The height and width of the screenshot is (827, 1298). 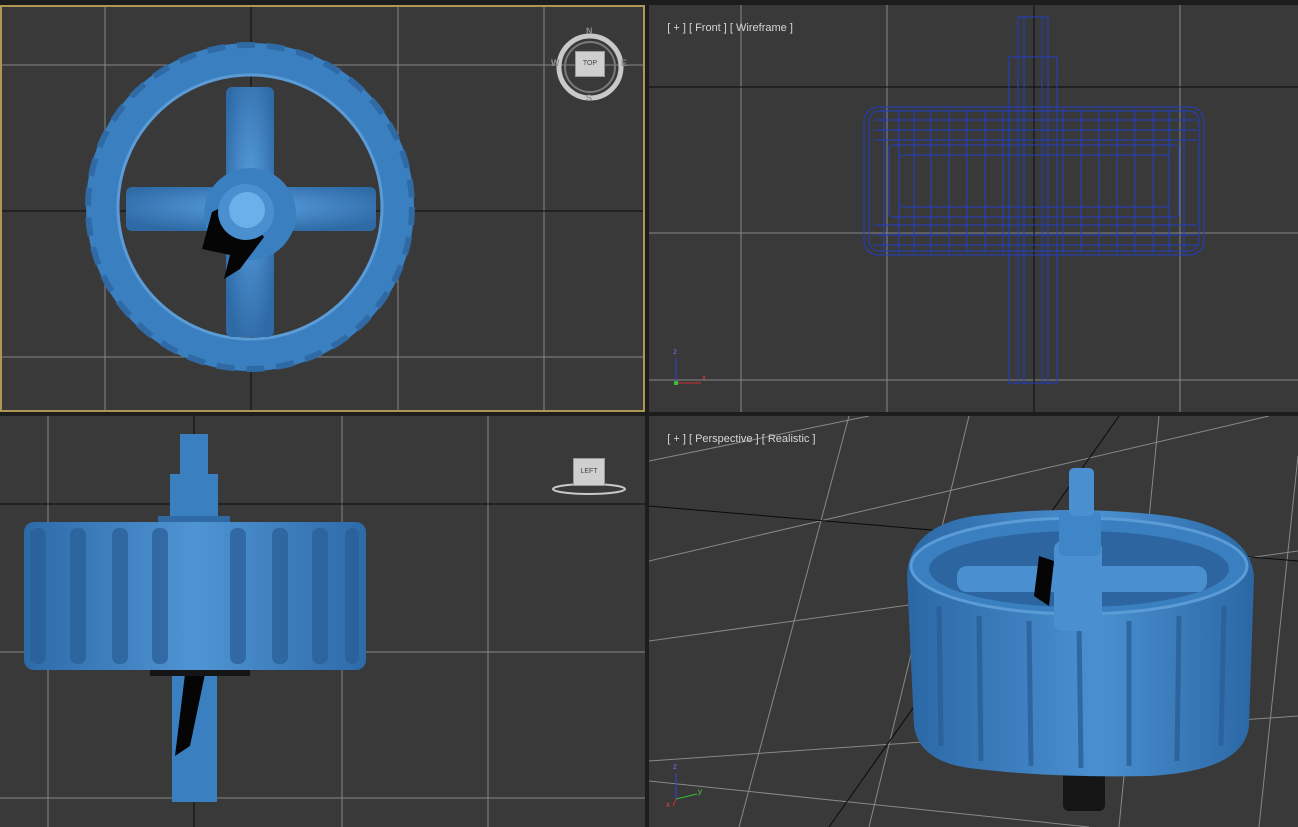 I want to click on viewcube-left-face: LEFT, so click(x=589, y=472).